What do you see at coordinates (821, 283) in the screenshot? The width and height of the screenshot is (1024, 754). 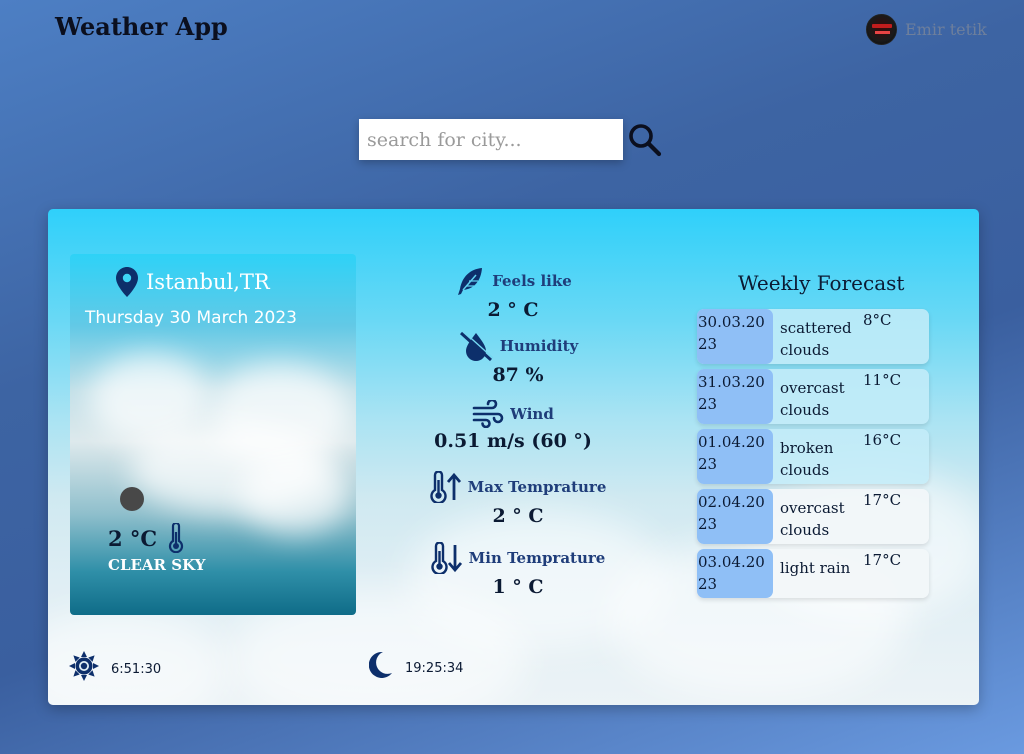 I see `forecast-title: Weekly Forecast` at bounding box center [821, 283].